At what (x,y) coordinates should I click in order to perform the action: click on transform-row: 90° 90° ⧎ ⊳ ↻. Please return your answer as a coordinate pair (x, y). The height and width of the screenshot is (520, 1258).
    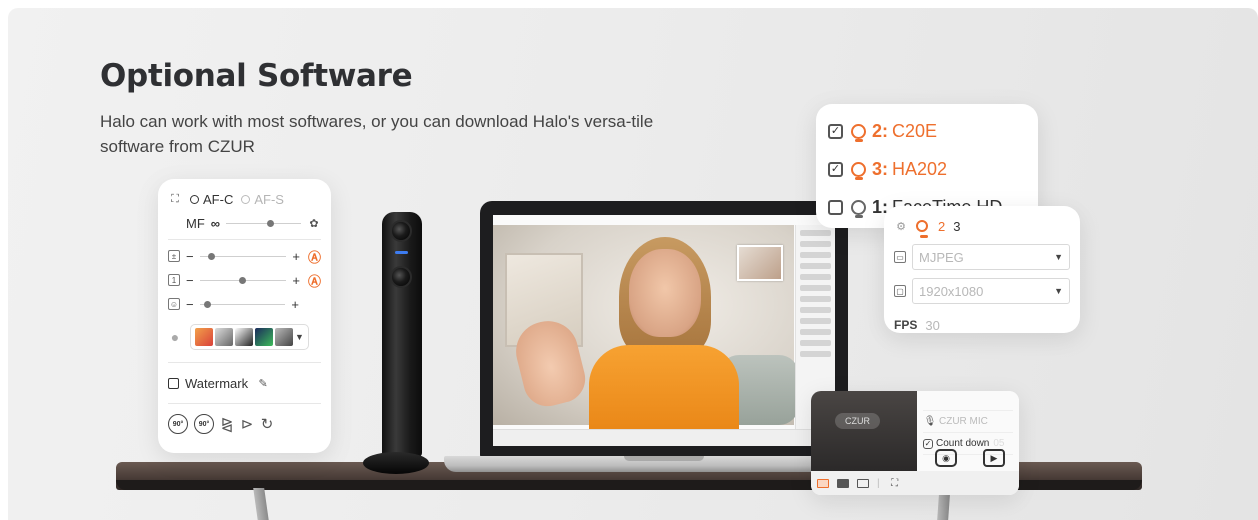
    Looking at the image, I should click on (244, 424).